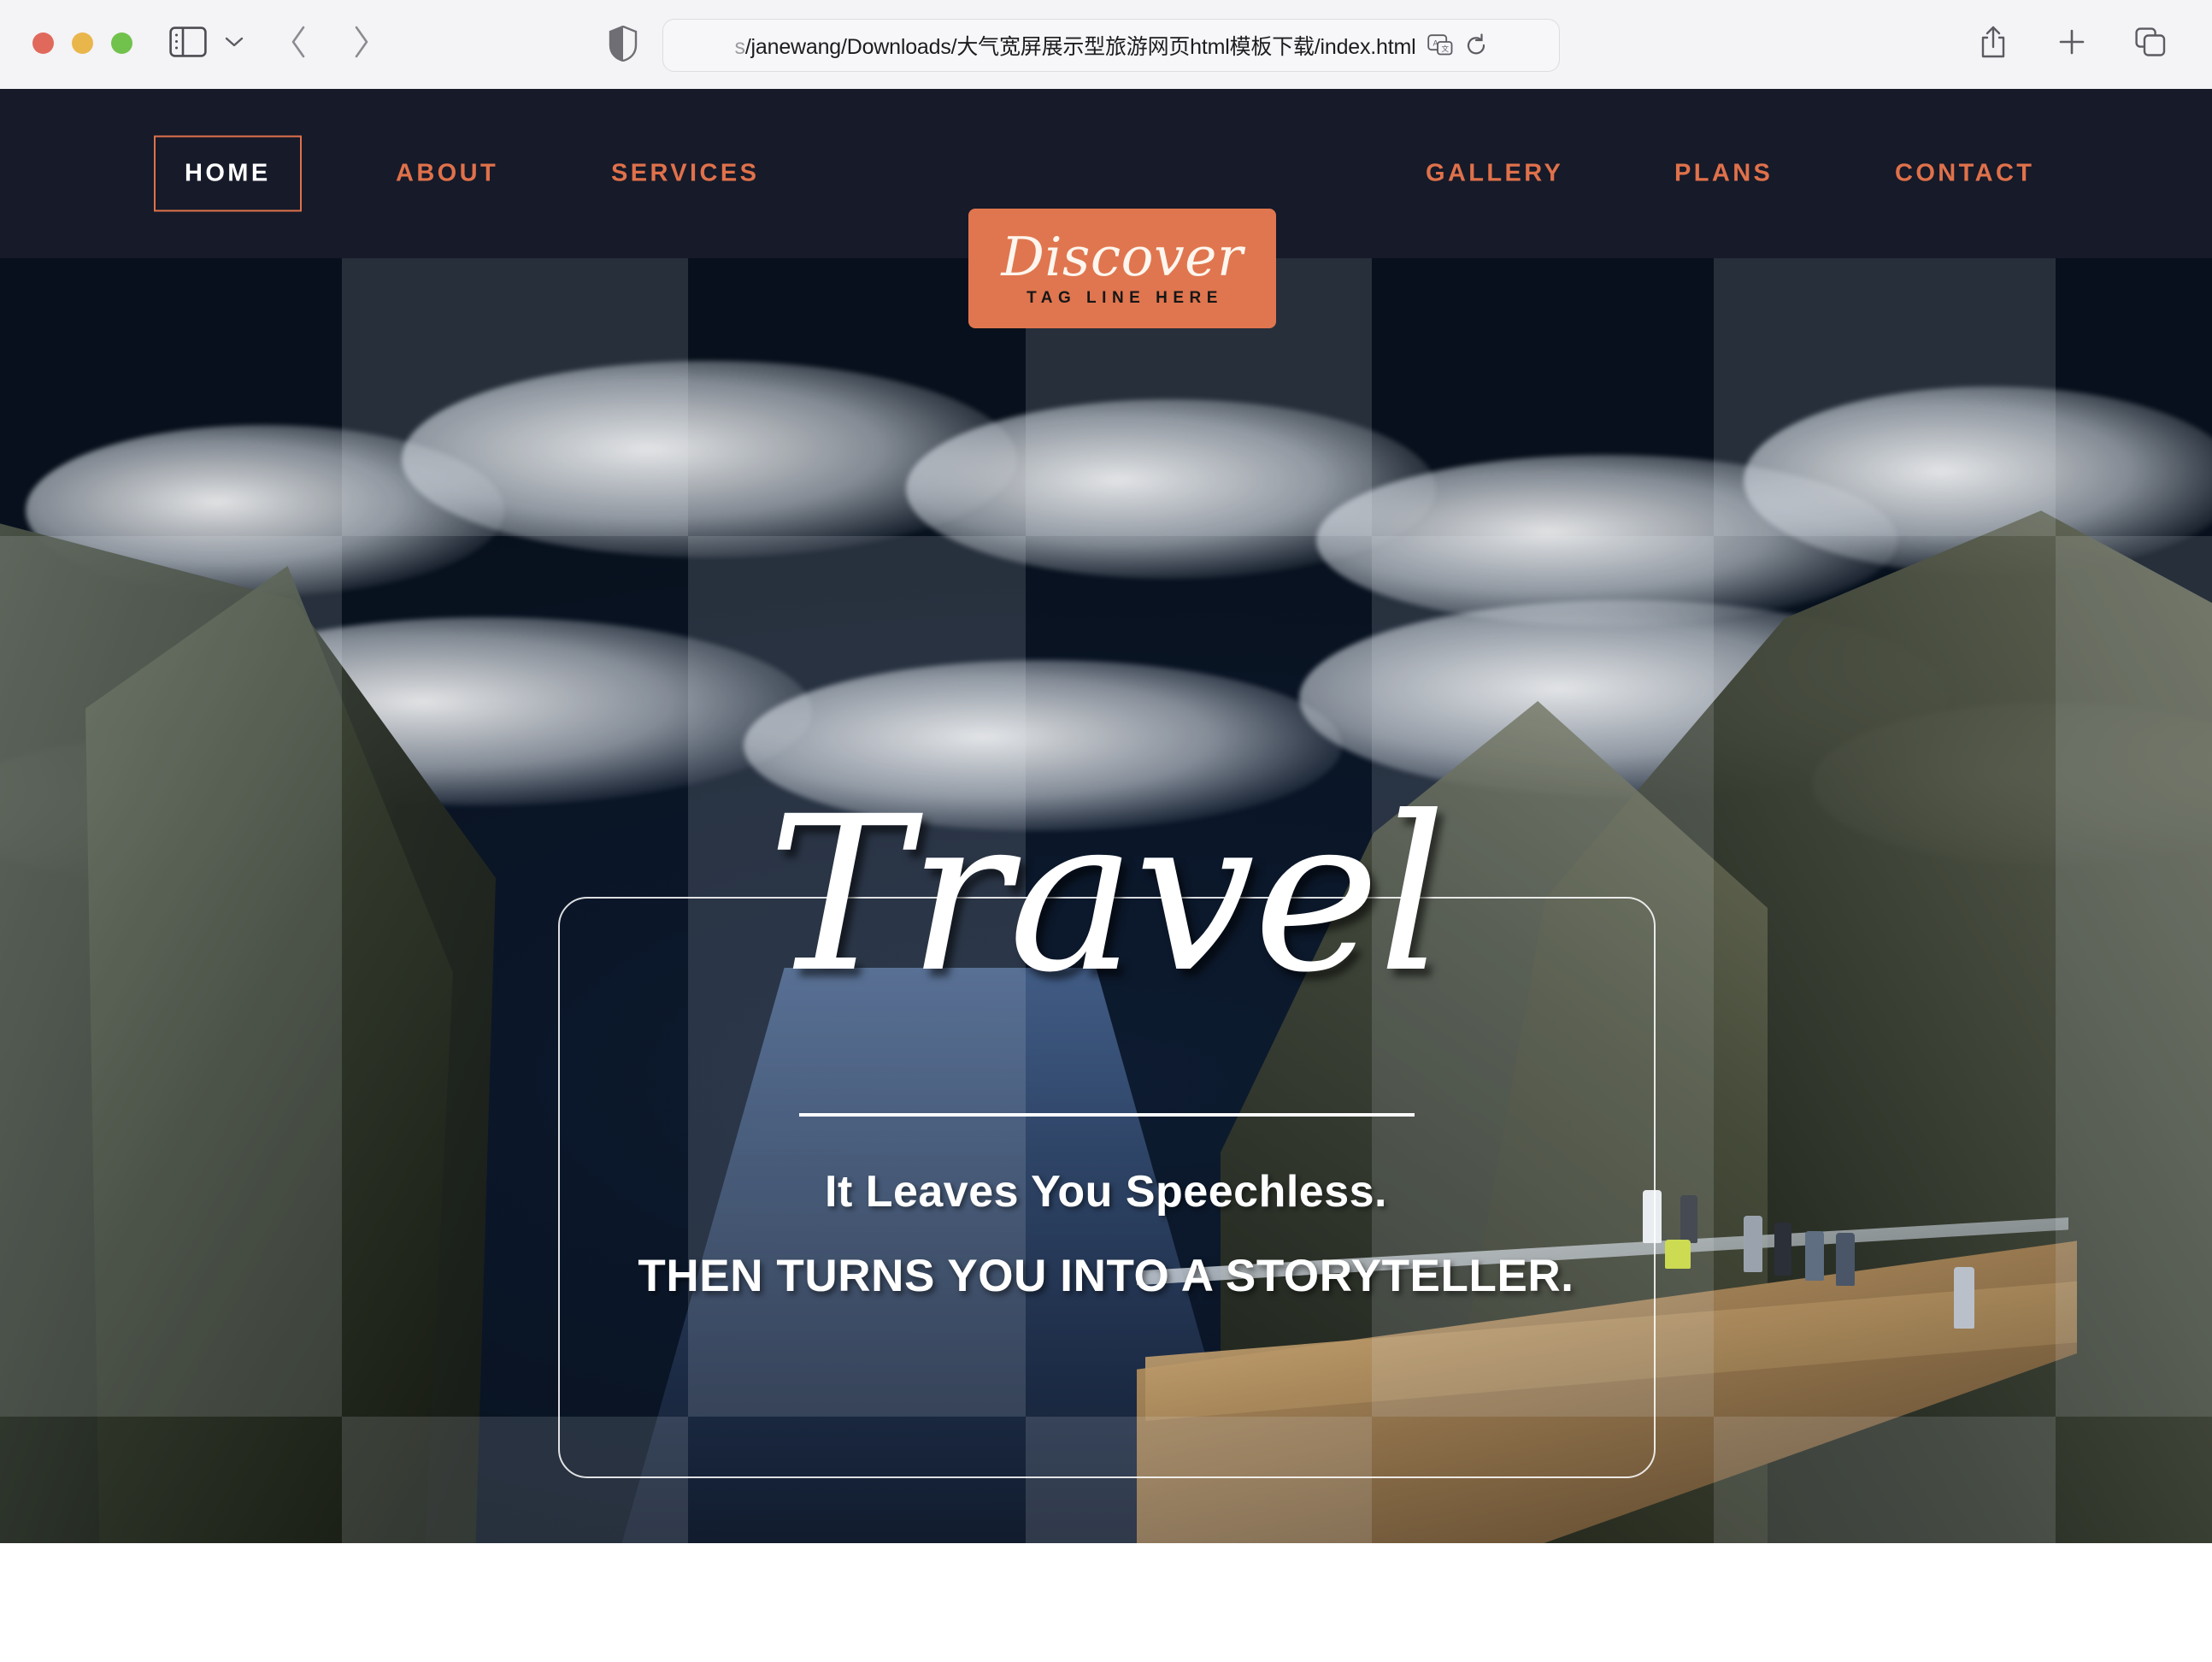 The width and height of the screenshot is (2212, 1662). What do you see at coordinates (43, 43) in the screenshot?
I see `close-window-button` at bounding box center [43, 43].